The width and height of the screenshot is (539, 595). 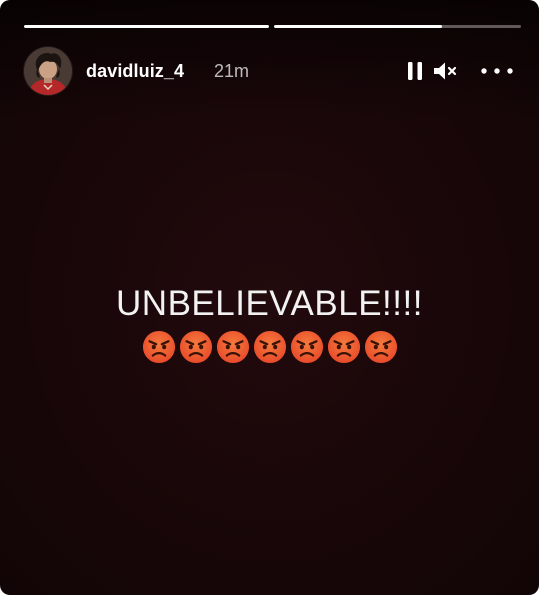 I want to click on more-options-icon, so click(x=497, y=71).